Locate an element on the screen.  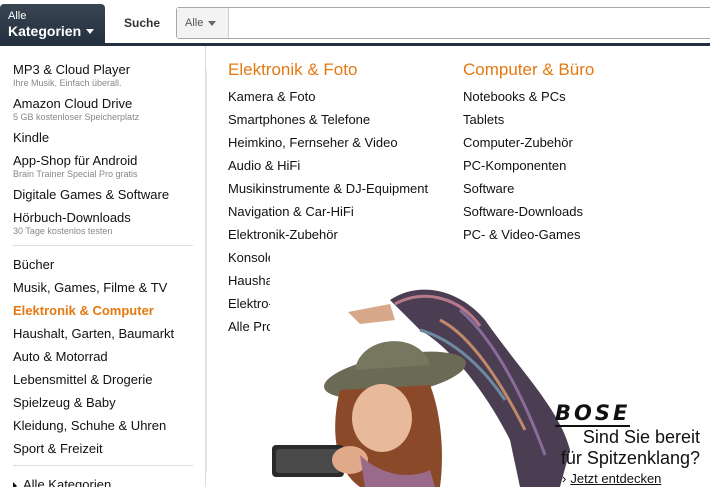
menu-item: Hörbuch-Downloads is located at coordinates (109, 218).